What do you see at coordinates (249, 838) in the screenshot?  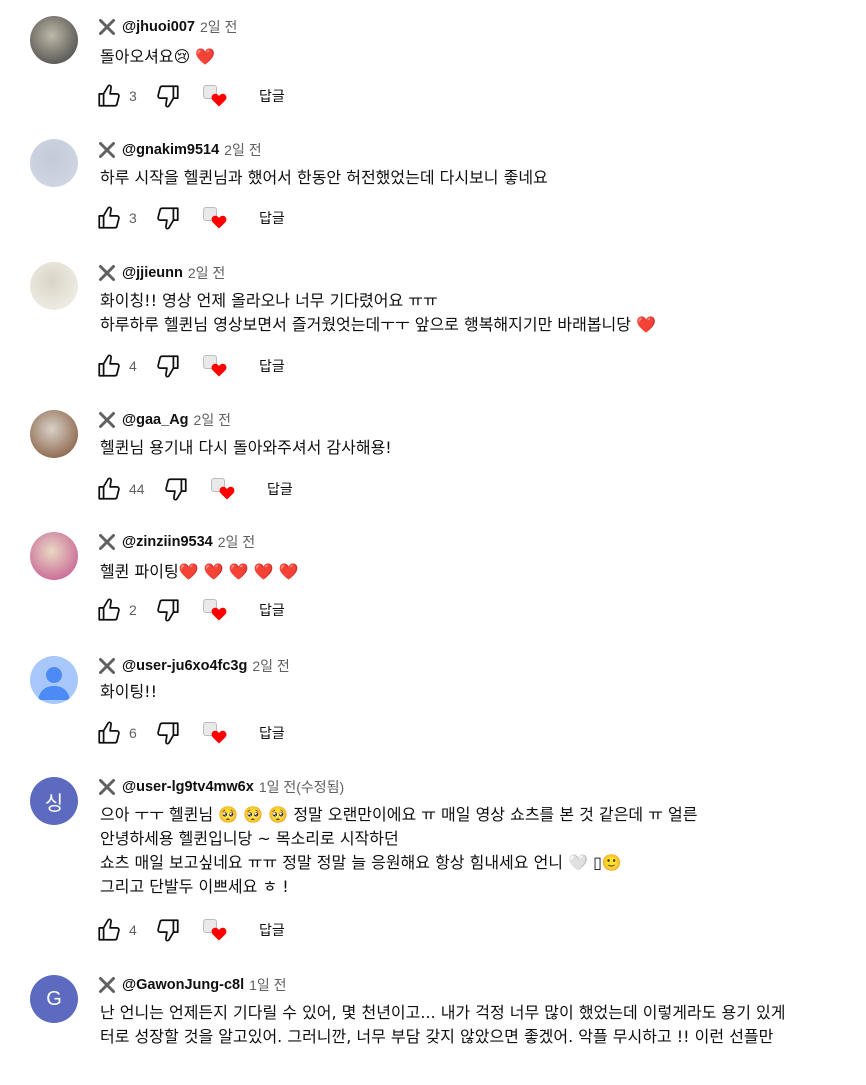 I see `comment-text-line: 안녕하세용 헬퀸입니당 ~ 목소리로 시작하던` at bounding box center [249, 838].